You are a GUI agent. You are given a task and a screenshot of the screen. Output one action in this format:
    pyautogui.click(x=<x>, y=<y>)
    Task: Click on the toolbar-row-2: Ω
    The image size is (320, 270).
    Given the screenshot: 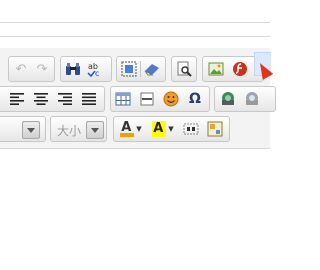 What is the action you would take?
    pyautogui.click(x=138, y=99)
    